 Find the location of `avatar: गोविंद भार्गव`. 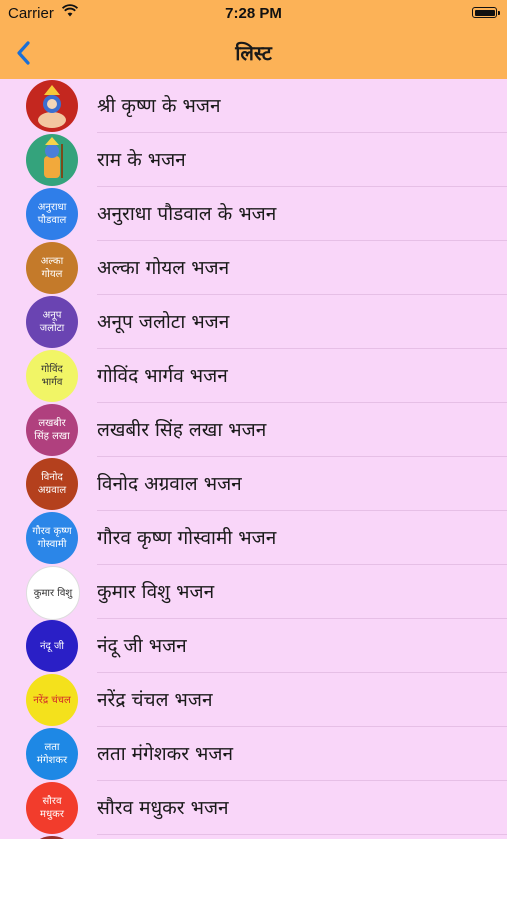

avatar: गोविंद भार्गव is located at coordinates (52, 376).